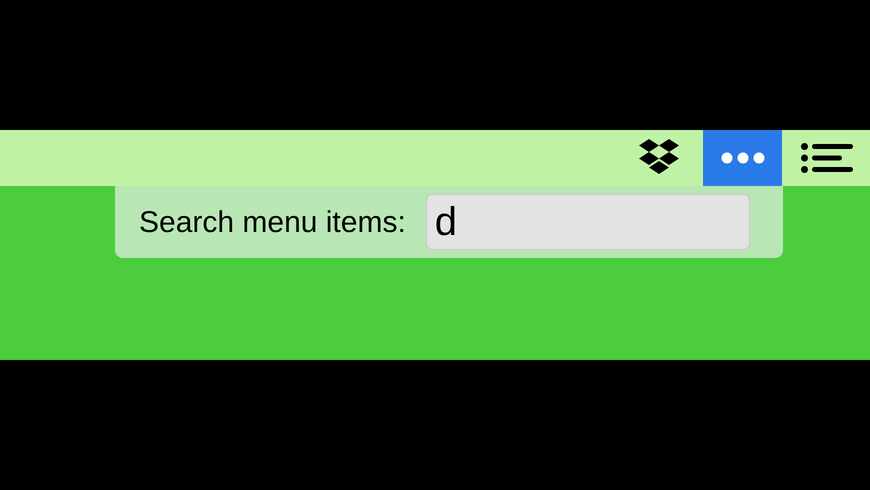 This screenshot has height=490, width=870. Describe the element at coordinates (827, 158) in the screenshot. I see `list-icon` at that location.